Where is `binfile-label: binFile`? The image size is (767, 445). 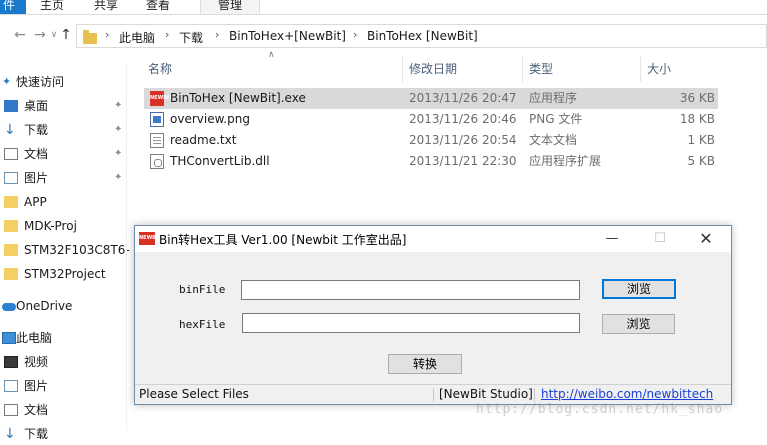
binfile-label: binFile is located at coordinates (202, 289).